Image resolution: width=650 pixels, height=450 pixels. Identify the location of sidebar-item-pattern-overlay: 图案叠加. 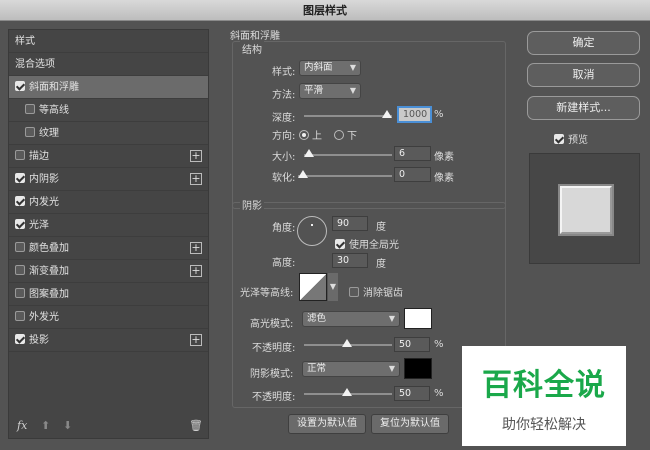
(108, 294).